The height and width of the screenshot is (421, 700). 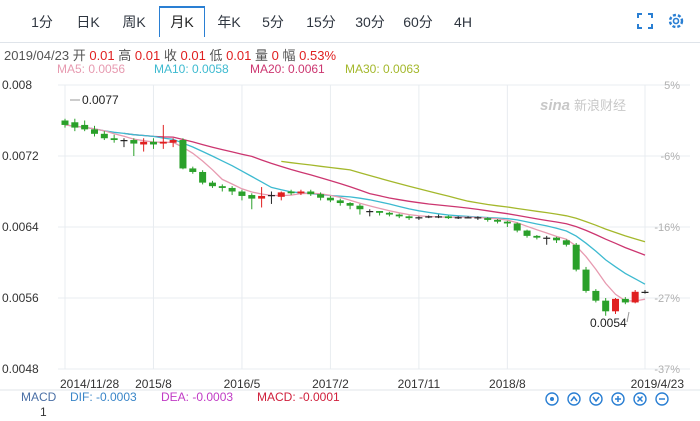 What do you see at coordinates (20, 369) in the screenshot?
I see `y-tick-label: 0.0048` at bounding box center [20, 369].